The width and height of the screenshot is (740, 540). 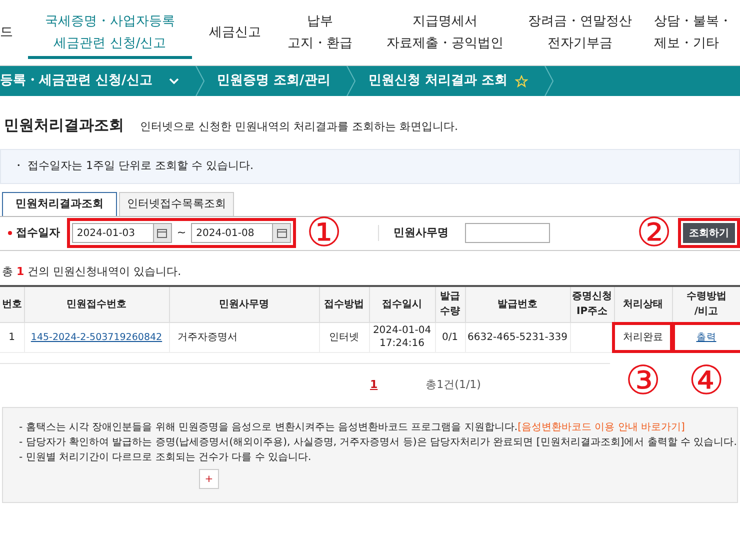 I want to click on column-header: 발급 수량, so click(x=450, y=304).